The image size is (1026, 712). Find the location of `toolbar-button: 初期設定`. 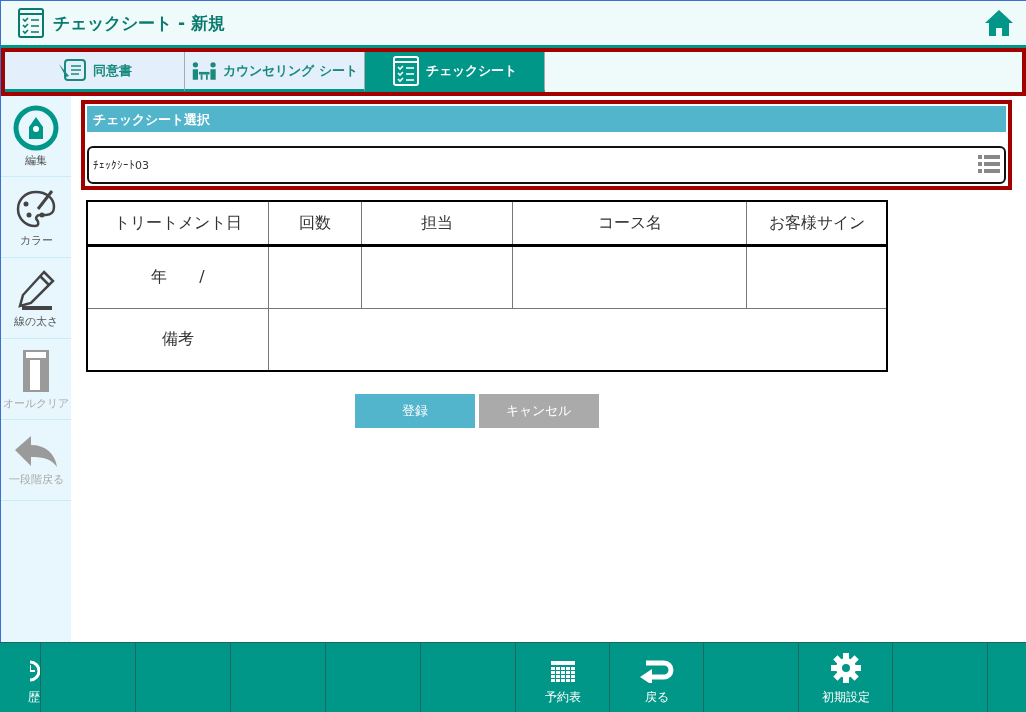

toolbar-button: 初期設定 is located at coordinates (846, 677).